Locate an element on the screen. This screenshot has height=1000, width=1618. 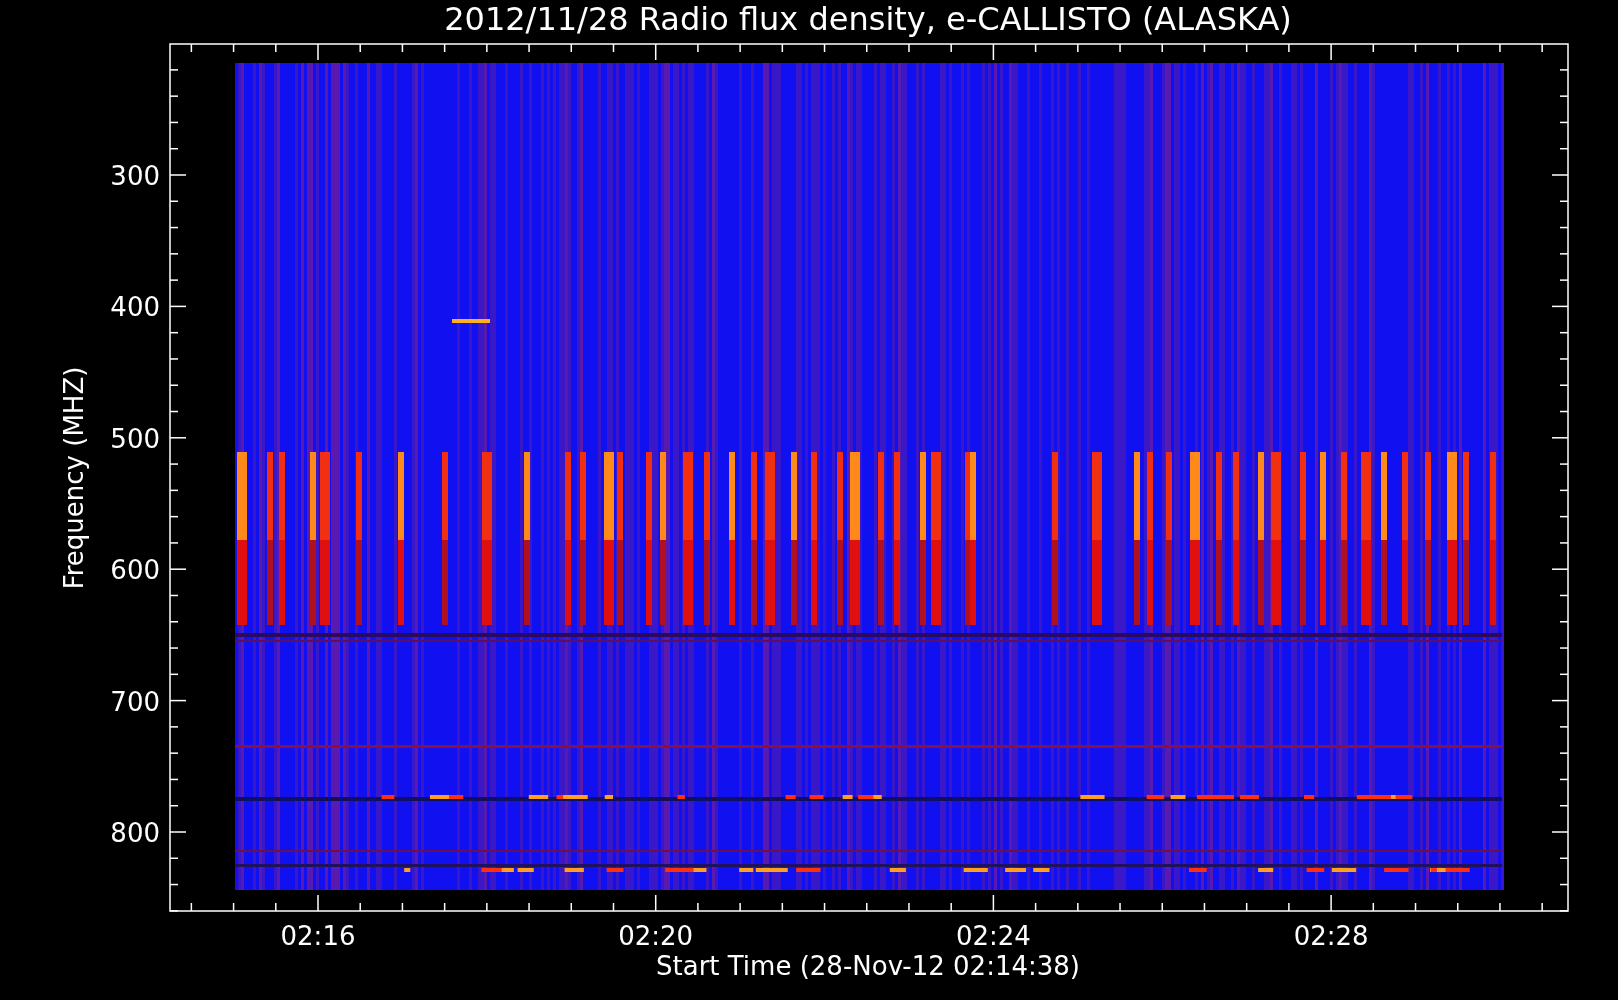
x-tick-label: 02:16 is located at coordinates (318, 936).